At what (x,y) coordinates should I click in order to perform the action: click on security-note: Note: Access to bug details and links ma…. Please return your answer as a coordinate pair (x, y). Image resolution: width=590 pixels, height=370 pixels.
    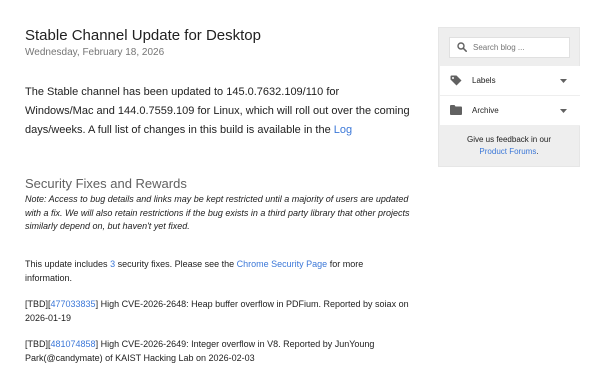
    Looking at the image, I should click on (217, 212).